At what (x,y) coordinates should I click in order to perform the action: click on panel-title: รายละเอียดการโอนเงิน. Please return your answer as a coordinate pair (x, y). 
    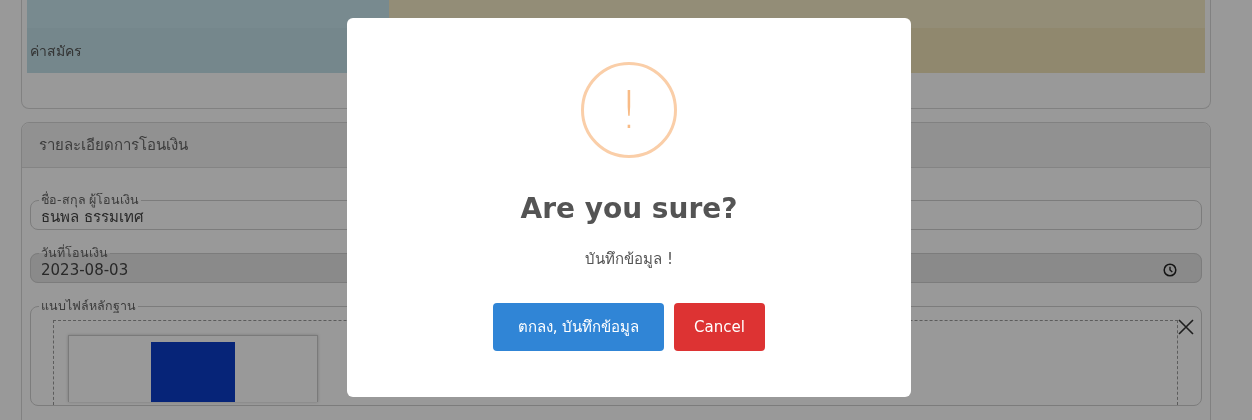
    Looking at the image, I should click on (113, 145).